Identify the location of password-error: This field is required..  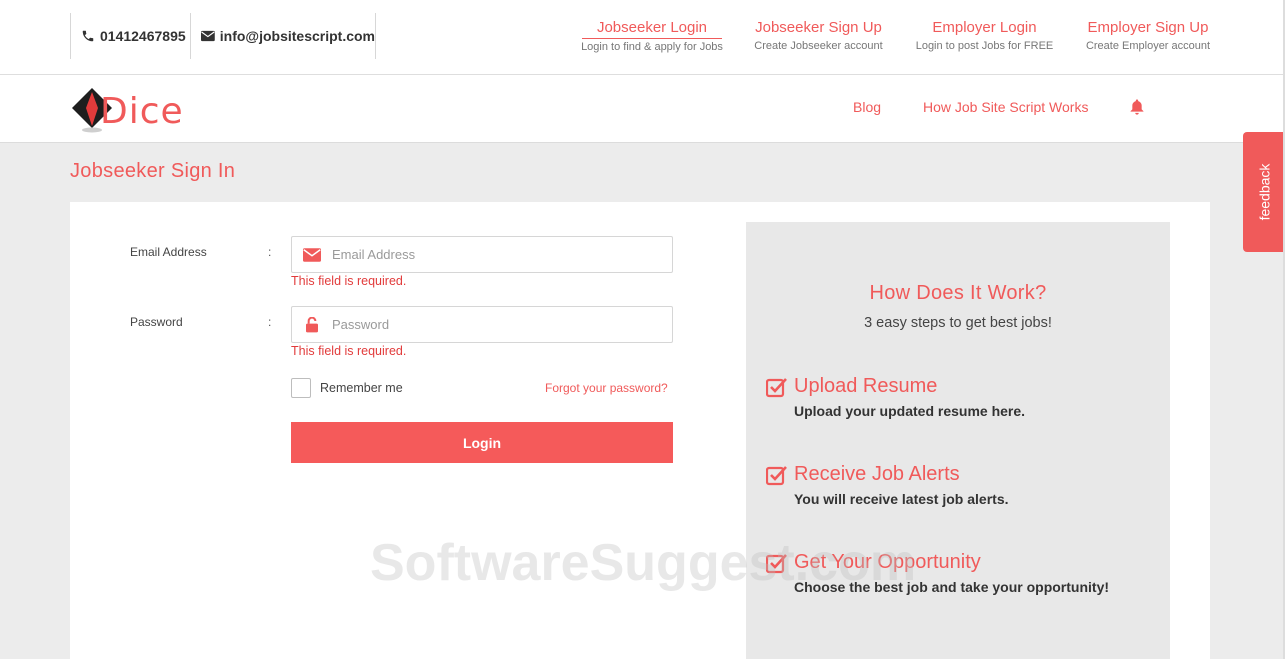
(349, 351).